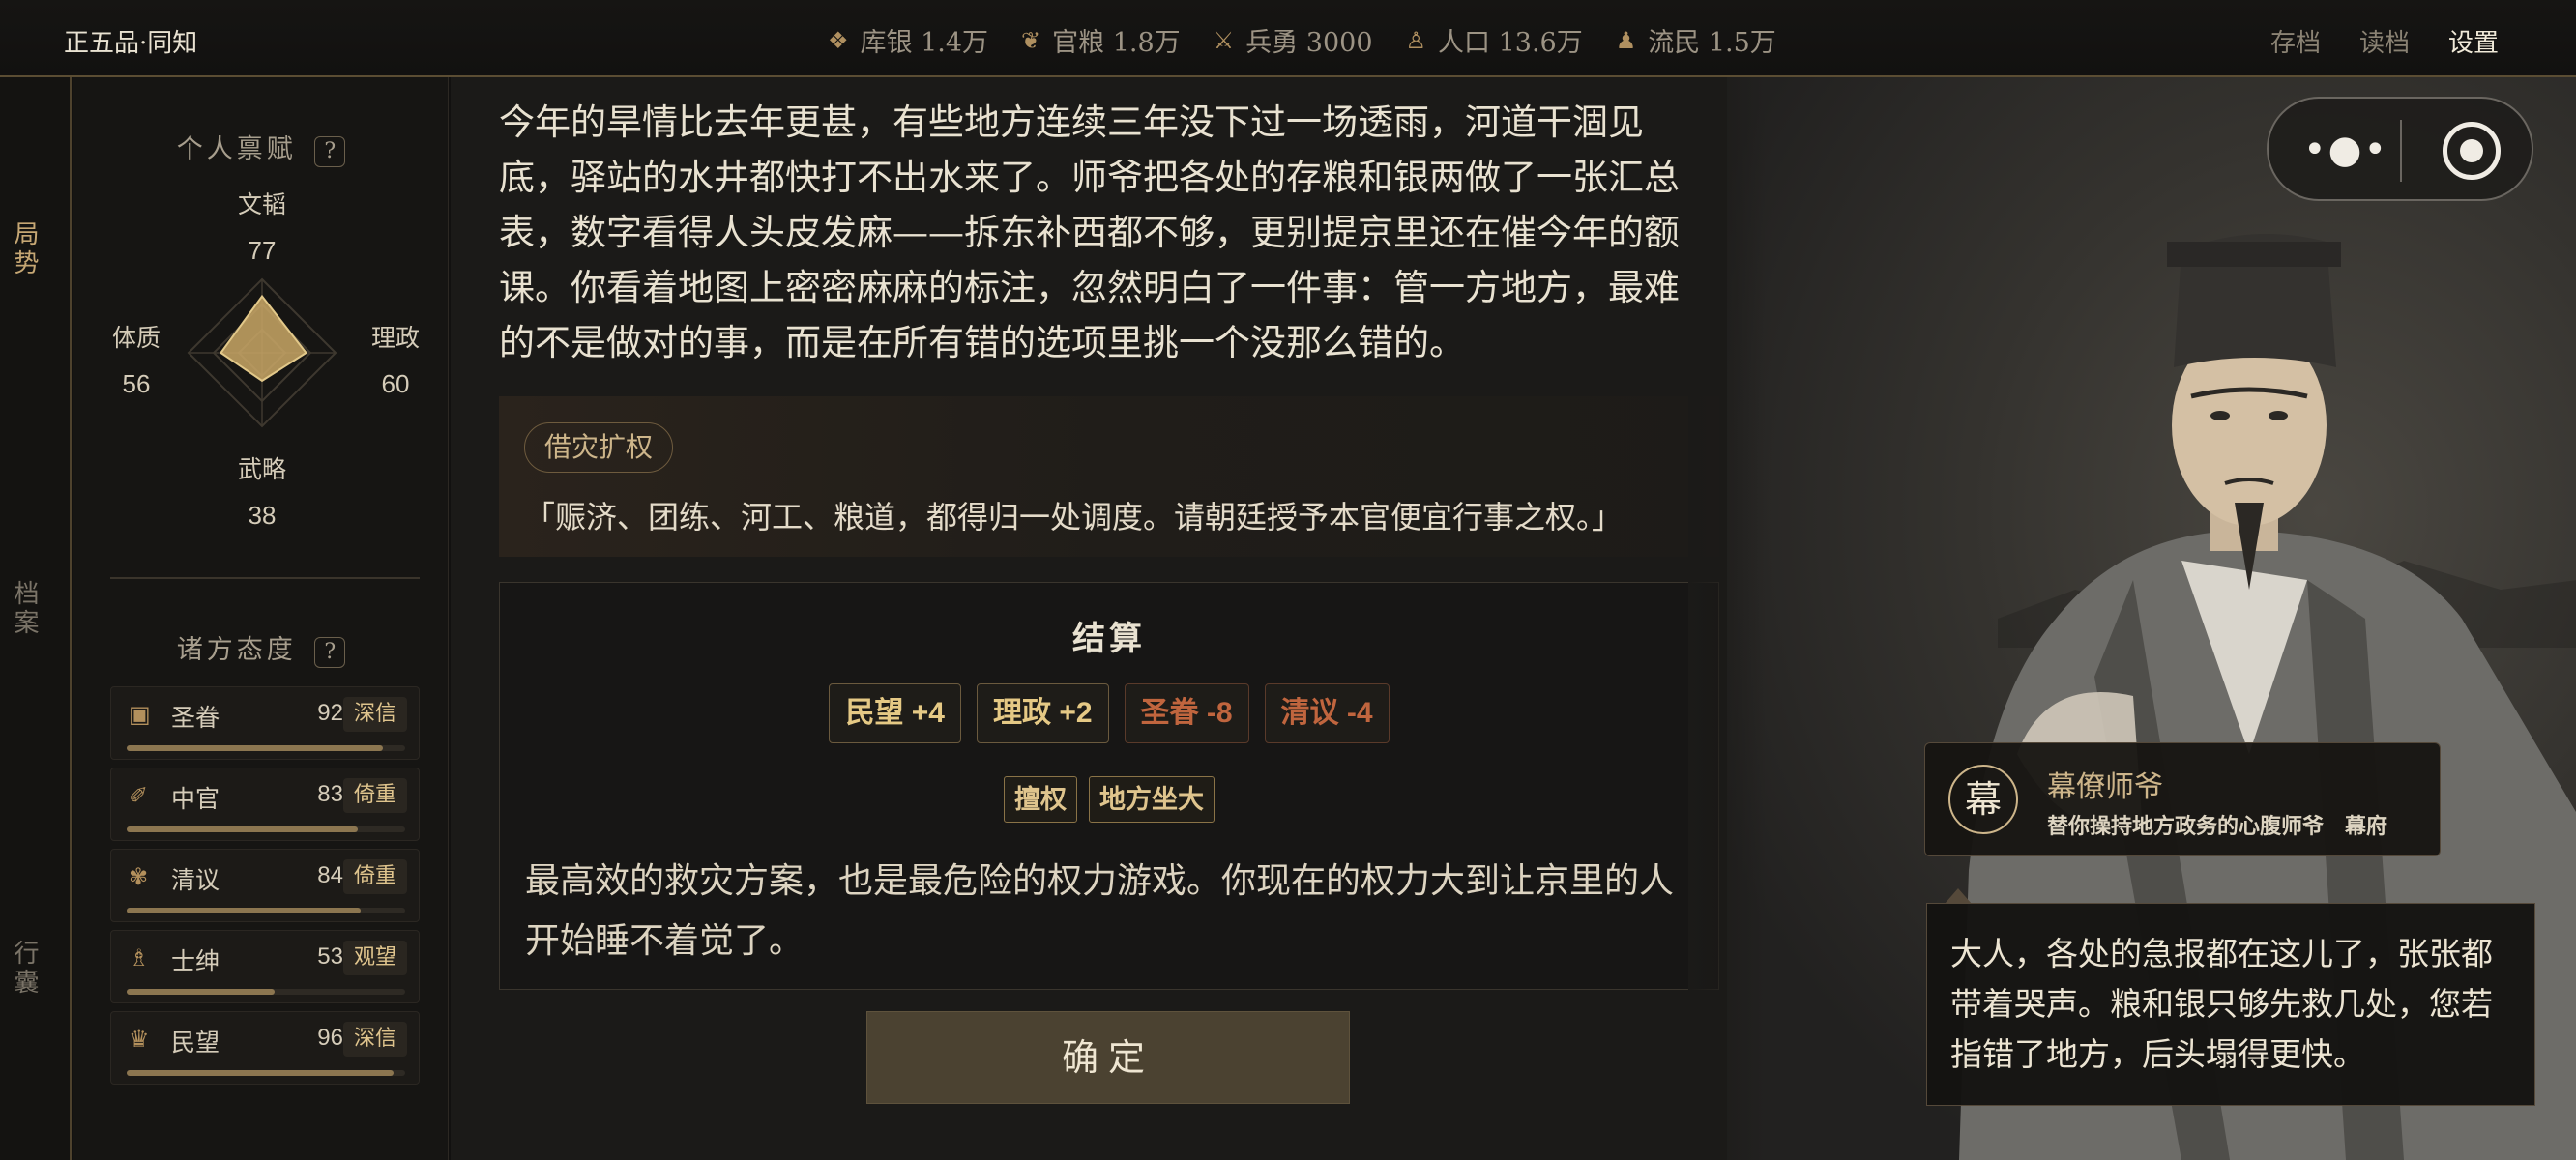 The width and height of the screenshot is (2576, 1160). Describe the element at coordinates (2217, 826) in the screenshot. I see `npc-description: 替你操持地方政务的心腹师爷 幕府` at that location.